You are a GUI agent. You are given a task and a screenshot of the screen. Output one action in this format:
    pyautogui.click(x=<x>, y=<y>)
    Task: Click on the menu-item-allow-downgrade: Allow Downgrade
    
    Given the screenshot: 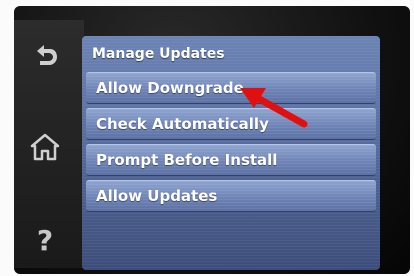 What is the action you would take?
    pyautogui.click(x=231, y=88)
    